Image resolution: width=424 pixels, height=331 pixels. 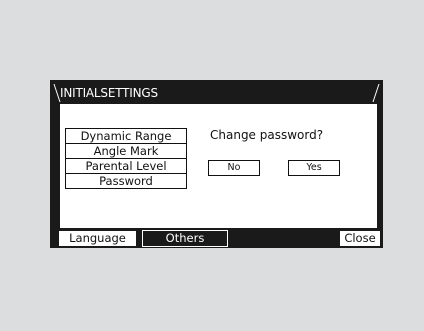 I want to click on window-title: INITIALSETTINGS, so click(x=109, y=93).